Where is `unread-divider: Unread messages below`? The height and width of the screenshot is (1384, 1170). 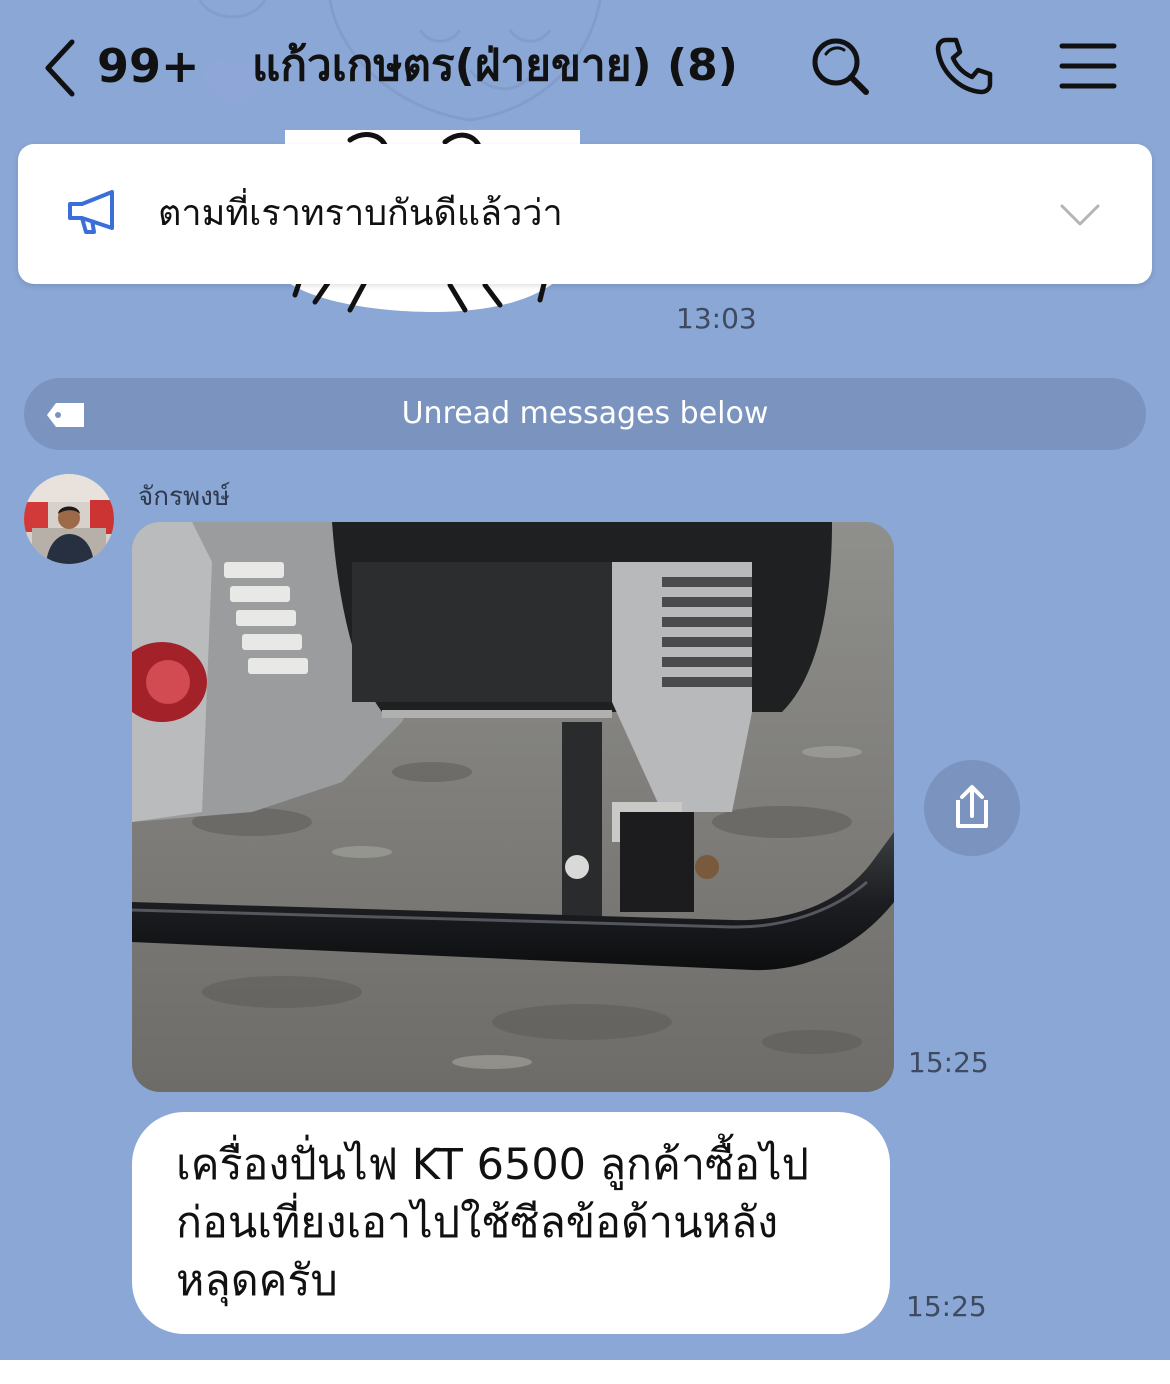
unread-divider: Unread messages below is located at coordinates (585, 414).